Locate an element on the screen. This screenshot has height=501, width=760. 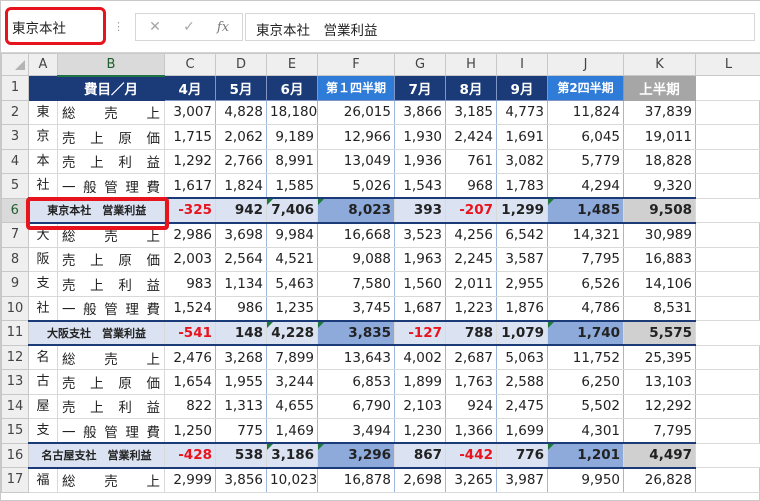
value-cell: 9,189 is located at coordinates (292, 137).